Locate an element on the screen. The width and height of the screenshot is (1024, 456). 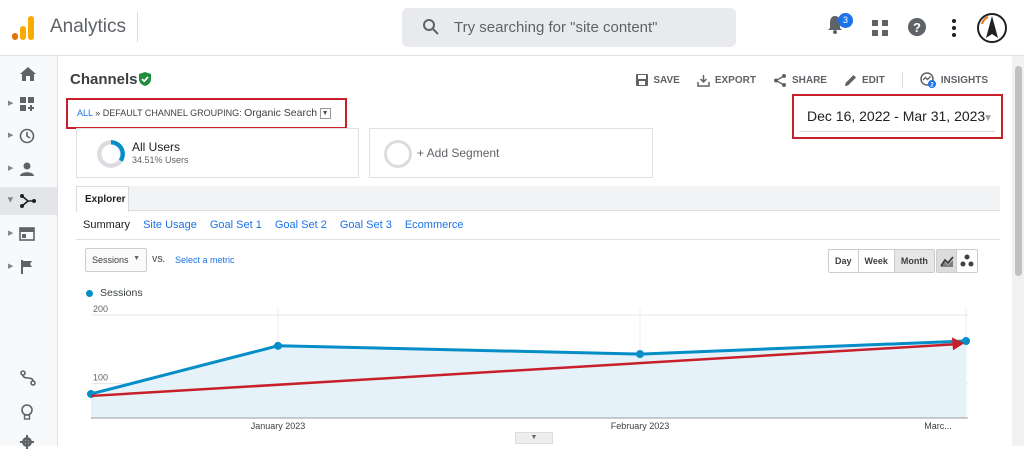
share-button: SHARE is located at coordinates (800, 80).